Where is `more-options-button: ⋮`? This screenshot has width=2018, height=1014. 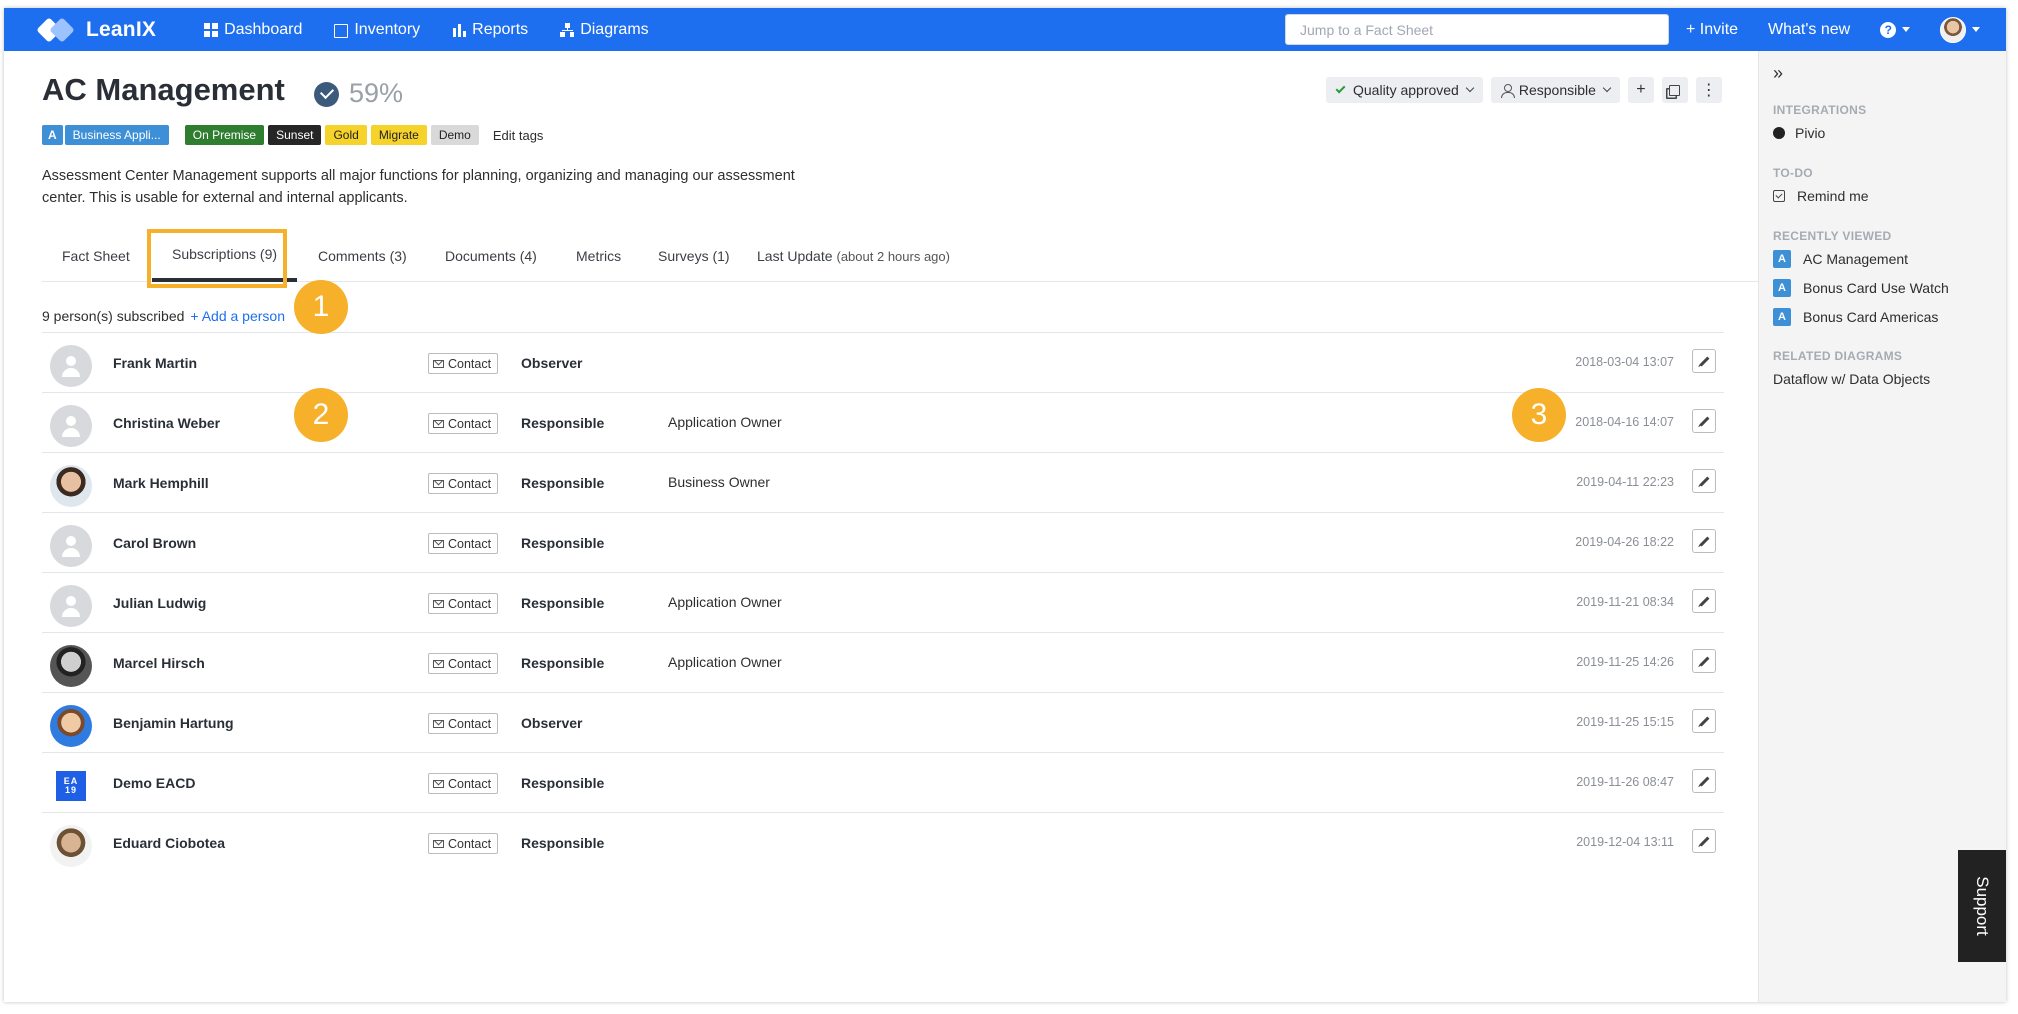
more-options-button: ⋮ is located at coordinates (1708, 90).